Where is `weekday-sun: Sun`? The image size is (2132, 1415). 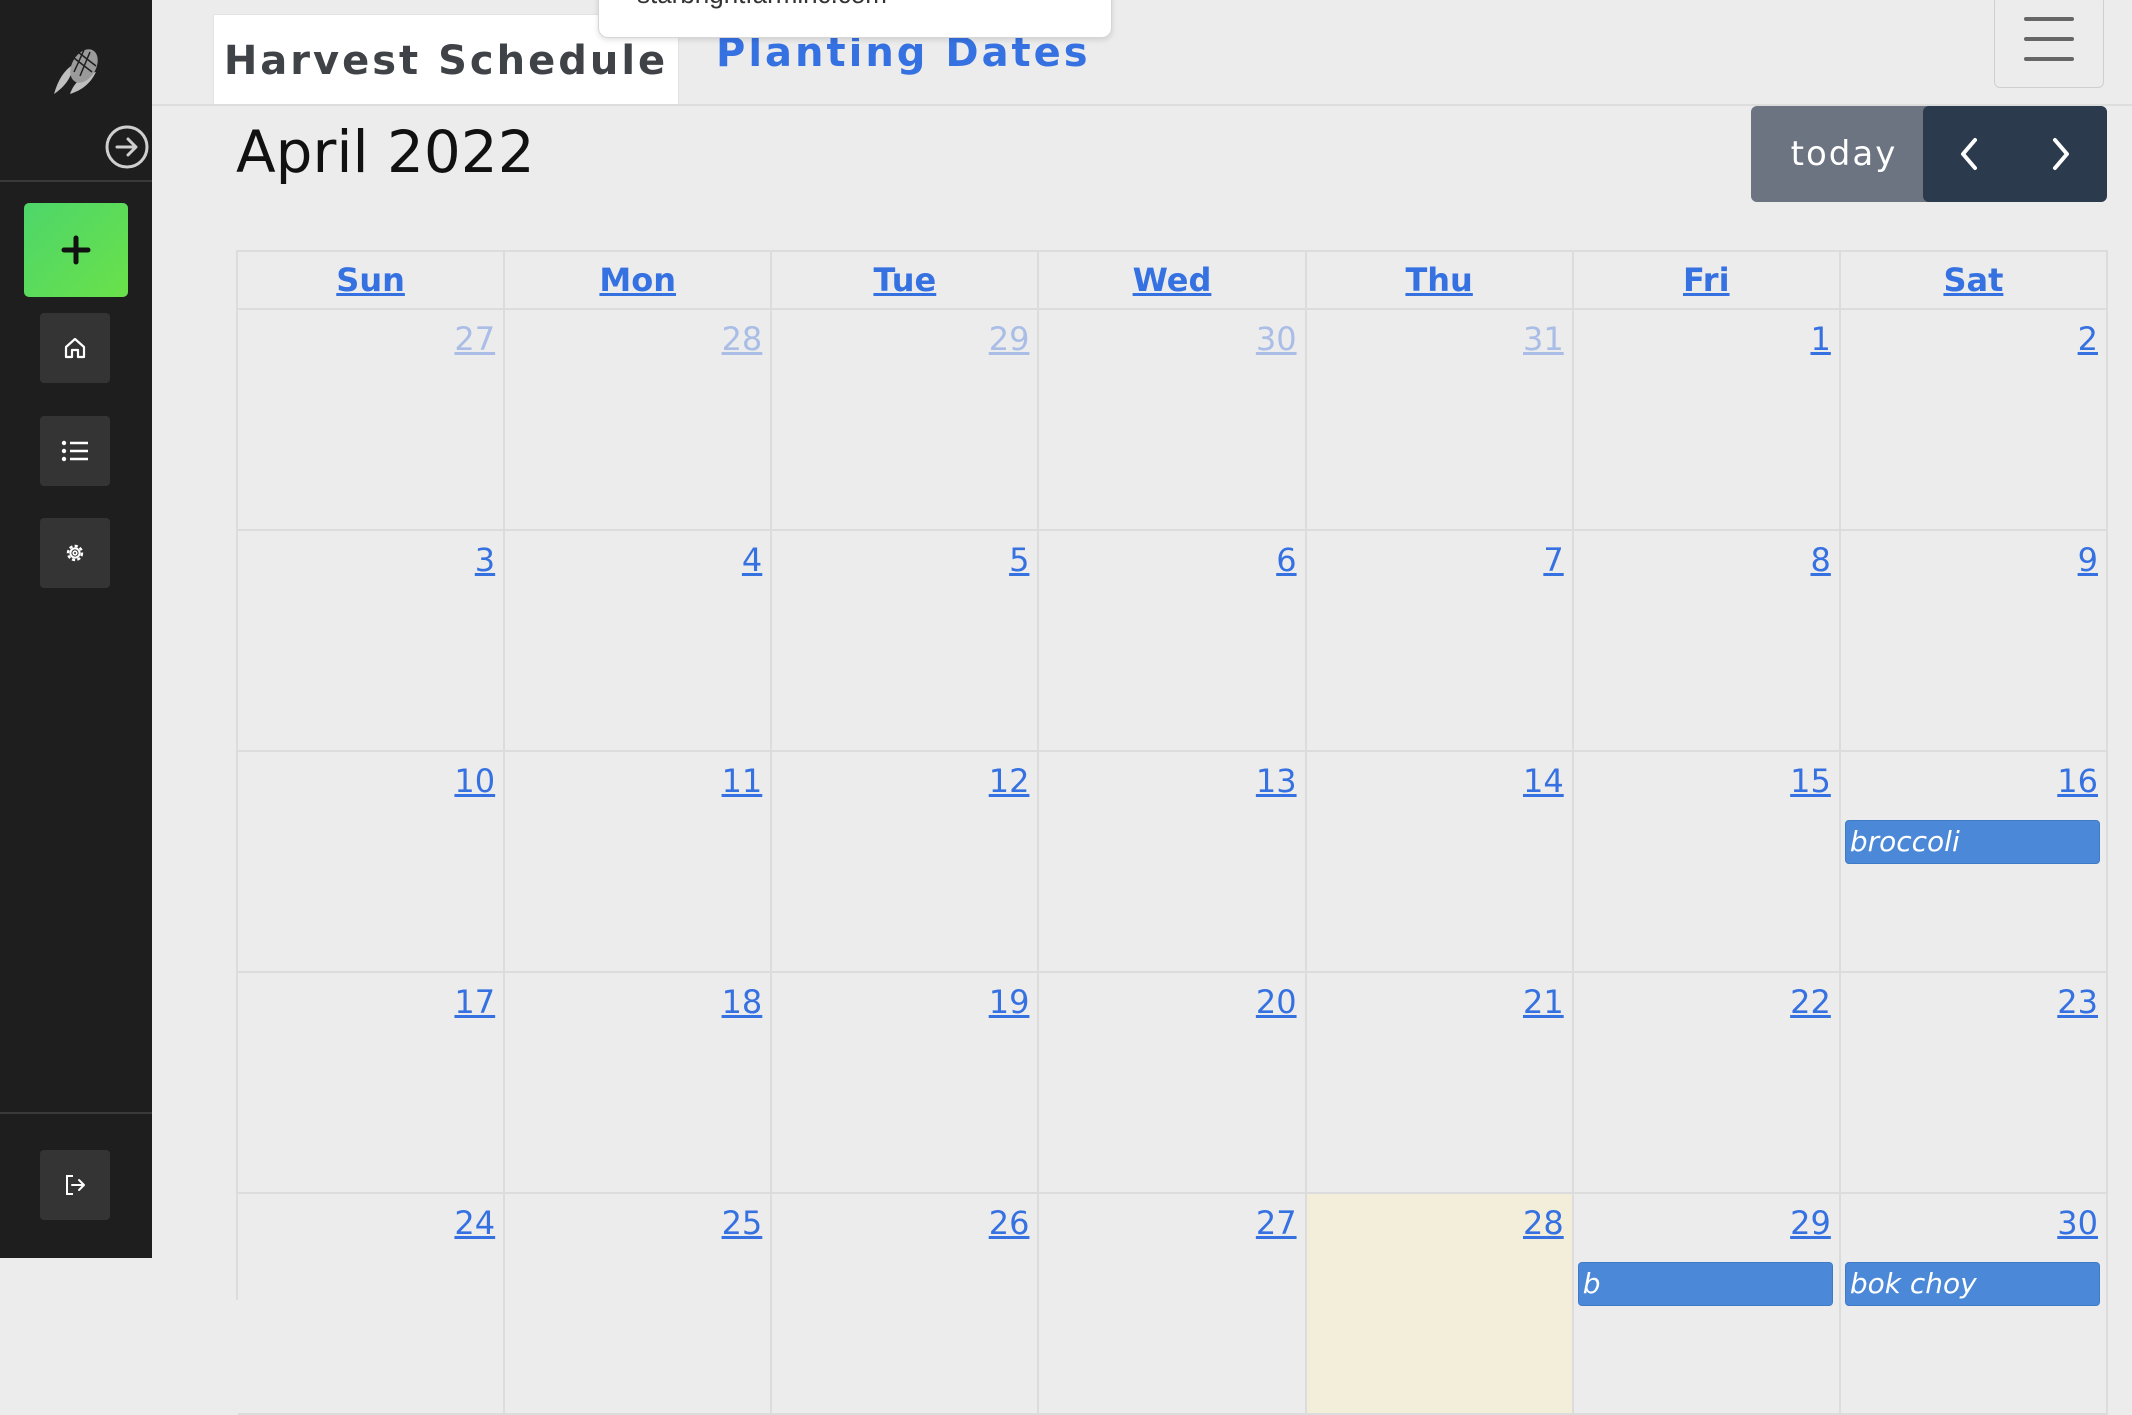
weekday-sun: Sun is located at coordinates (372, 281).